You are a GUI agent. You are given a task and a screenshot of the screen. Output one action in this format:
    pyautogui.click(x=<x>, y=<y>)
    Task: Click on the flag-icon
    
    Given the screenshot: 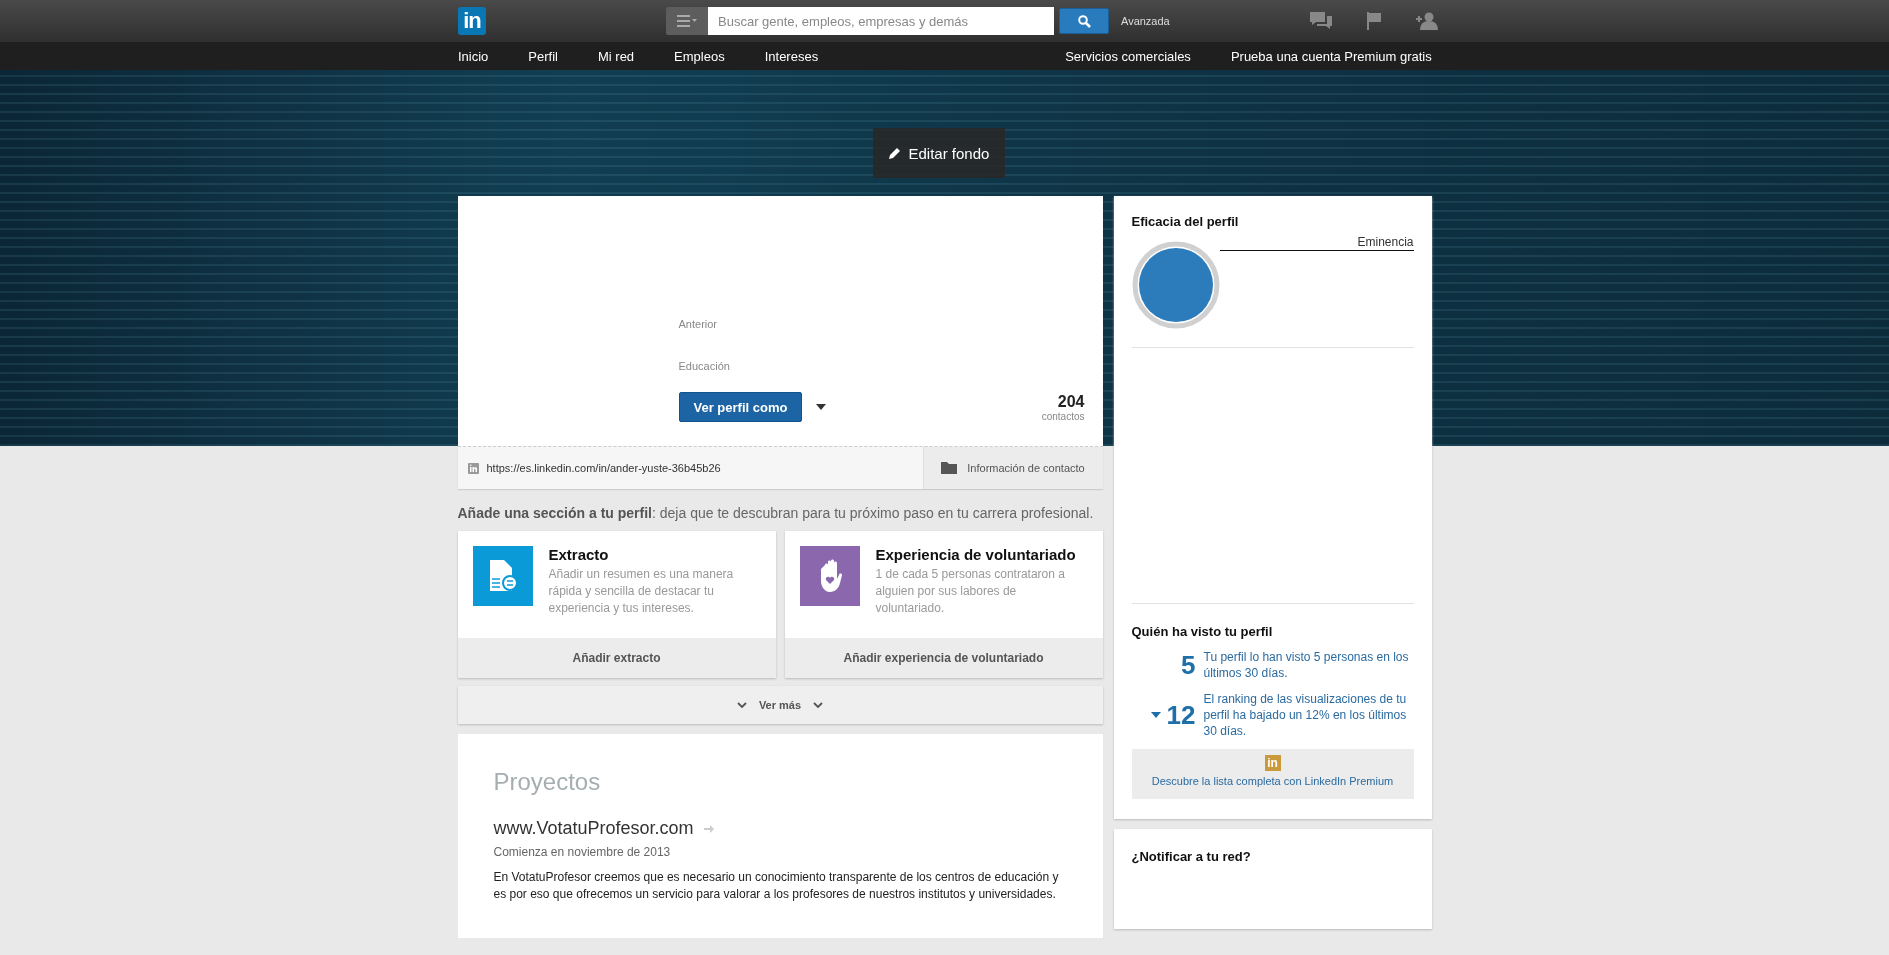 What is the action you would take?
    pyautogui.click(x=1373, y=21)
    